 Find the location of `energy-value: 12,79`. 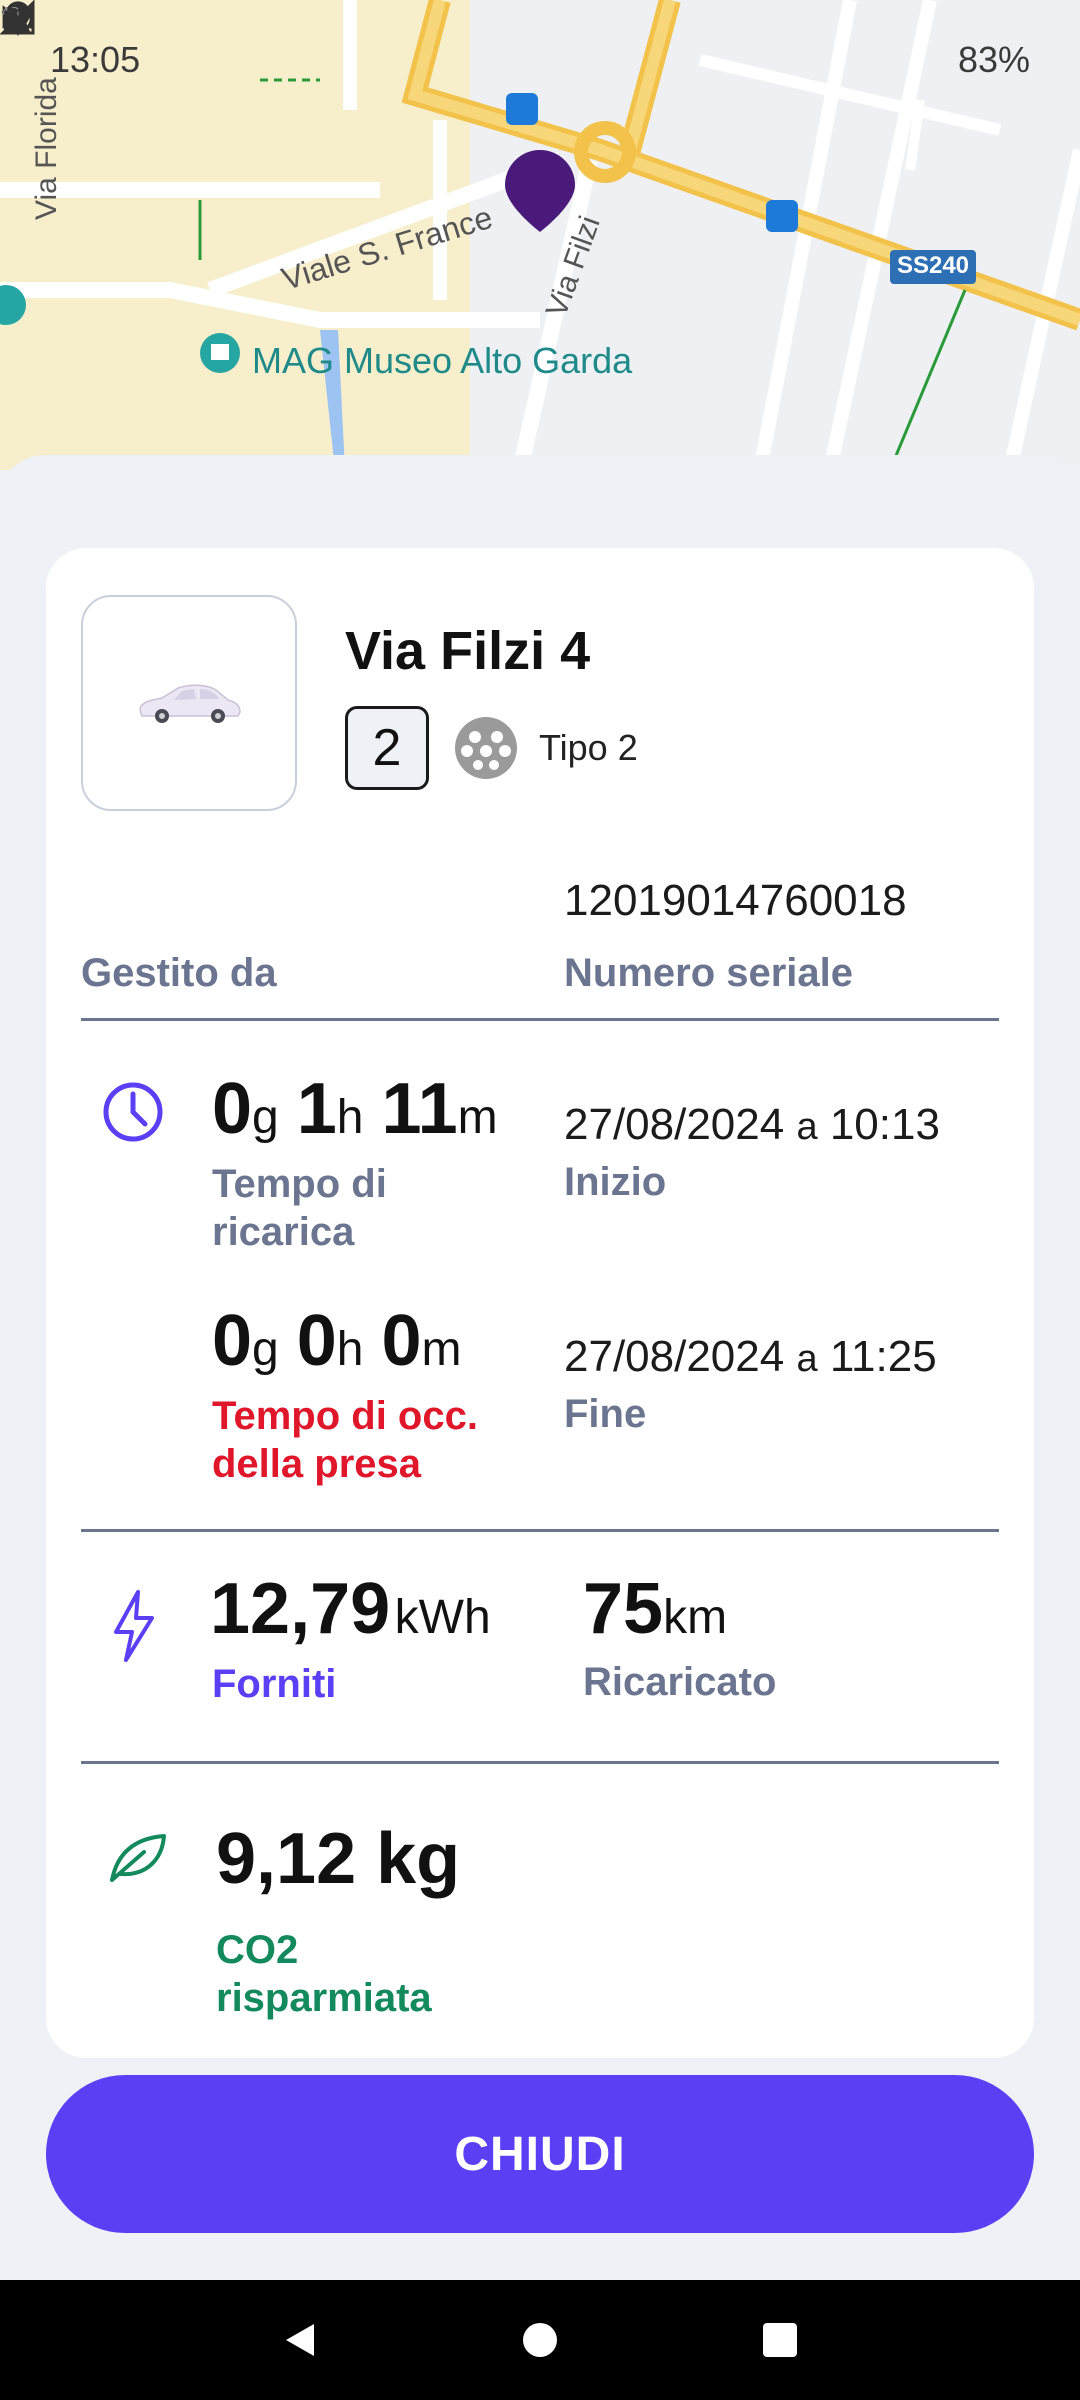

energy-value: 12,79 is located at coordinates (300, 1609).